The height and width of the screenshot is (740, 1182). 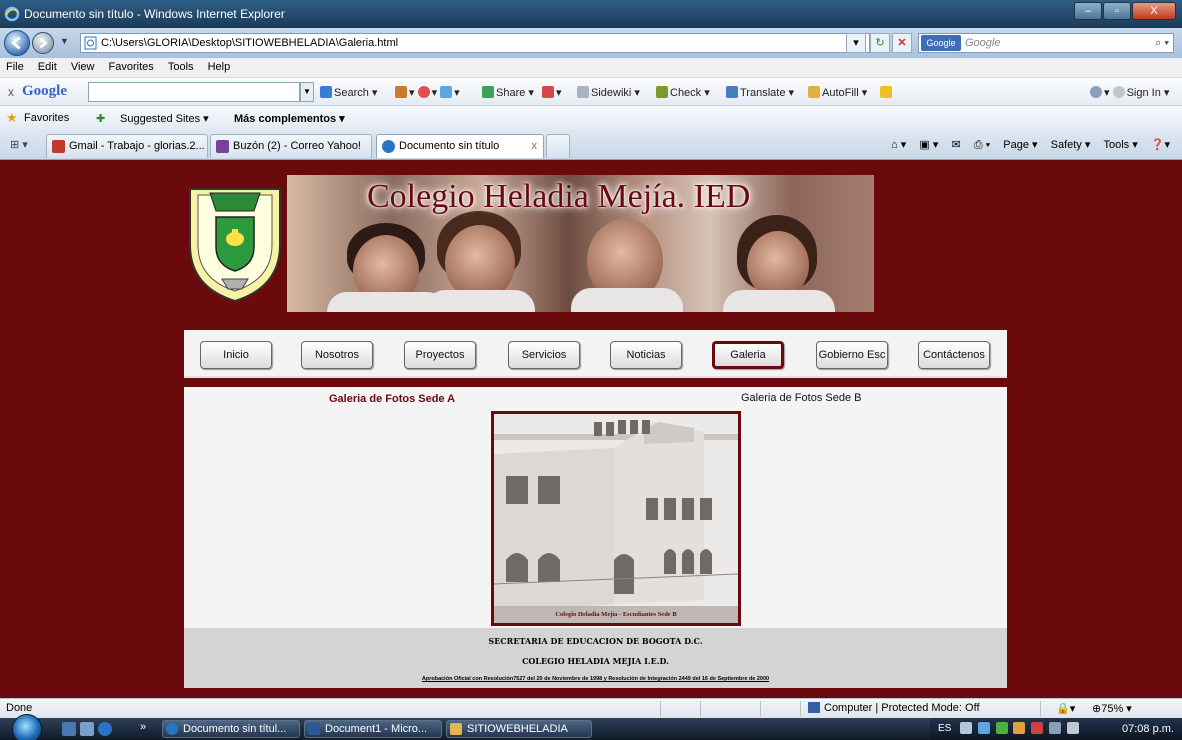 What do you see at coordinates (44, 91) in the screenshot?
I see `google-logo: Google` at bounding box center [44, 91].